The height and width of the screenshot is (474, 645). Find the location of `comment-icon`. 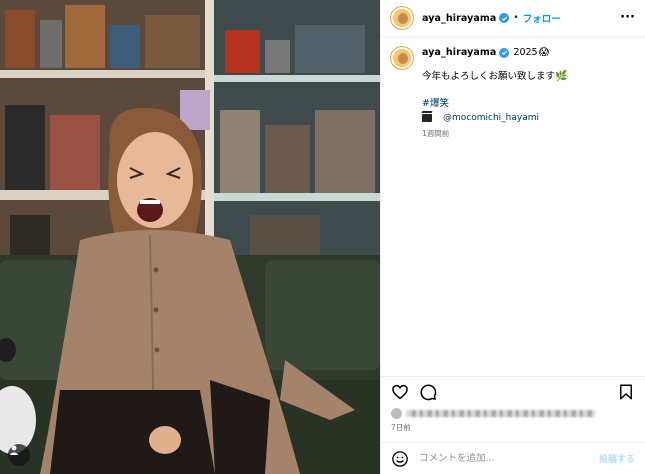

comment-icon is located at coordinates (428, 392).